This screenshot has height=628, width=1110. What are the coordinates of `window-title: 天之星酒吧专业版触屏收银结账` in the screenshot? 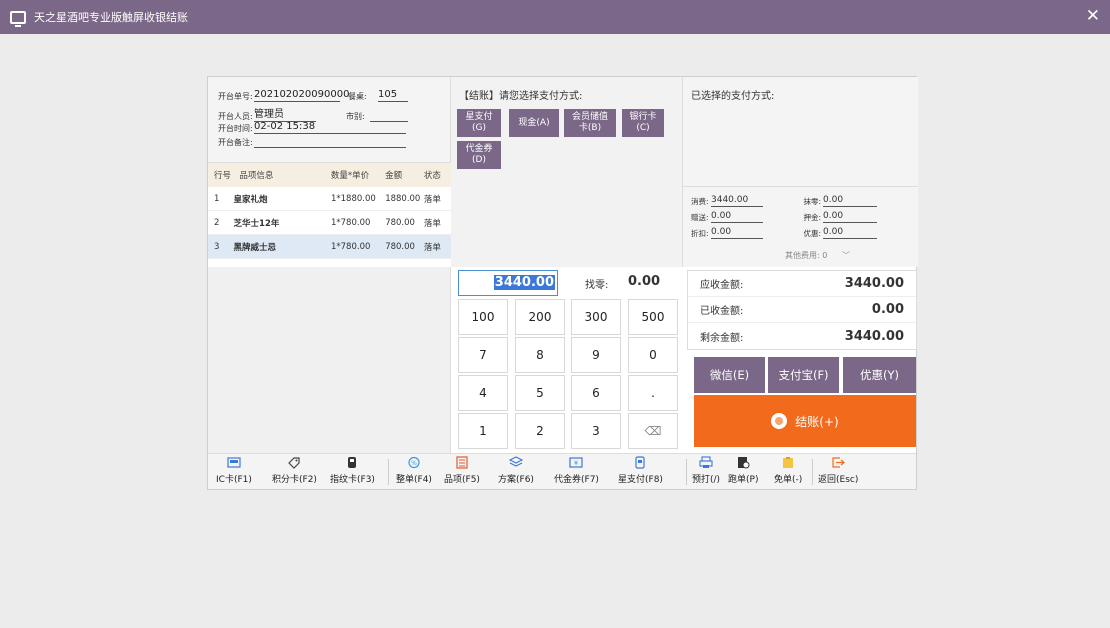 It's located at (111, 17).